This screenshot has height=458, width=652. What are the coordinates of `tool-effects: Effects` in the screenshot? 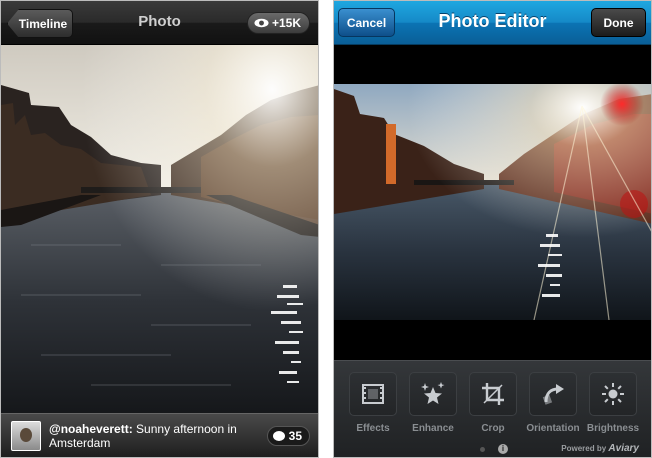 It's located at (373, 403).